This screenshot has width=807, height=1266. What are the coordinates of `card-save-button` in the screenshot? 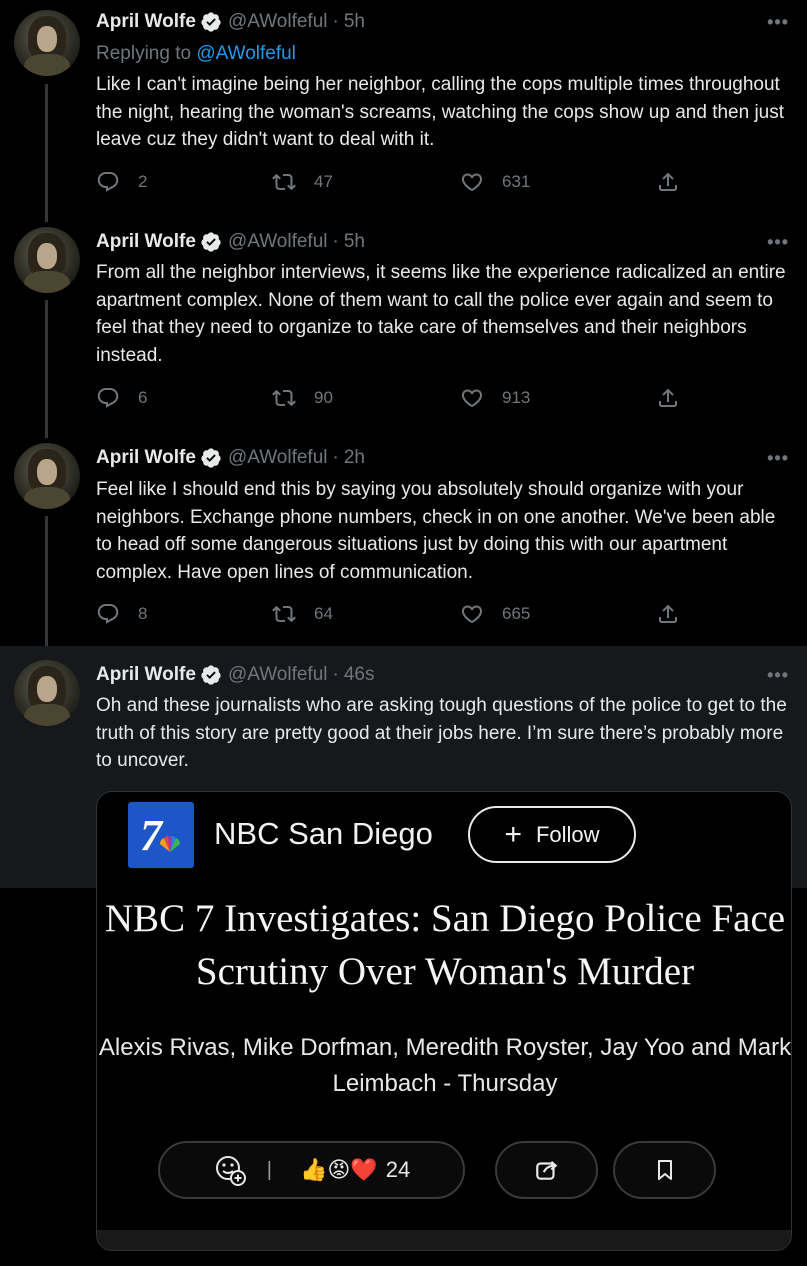 It's located at (664, 1170).